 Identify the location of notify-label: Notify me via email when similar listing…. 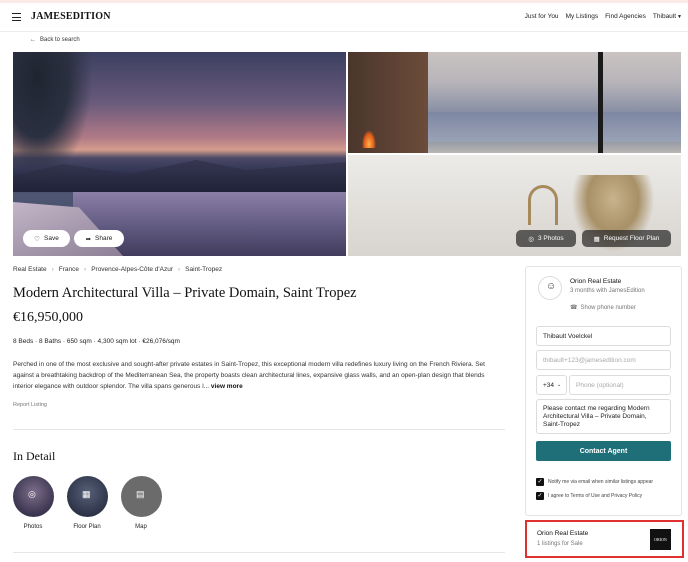
(601, 482).